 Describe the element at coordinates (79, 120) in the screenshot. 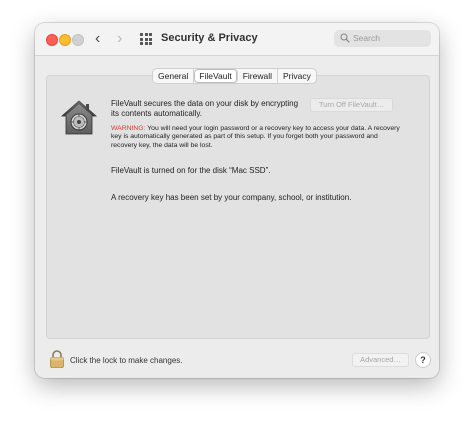

I see `filevault-house-icon` at that location.